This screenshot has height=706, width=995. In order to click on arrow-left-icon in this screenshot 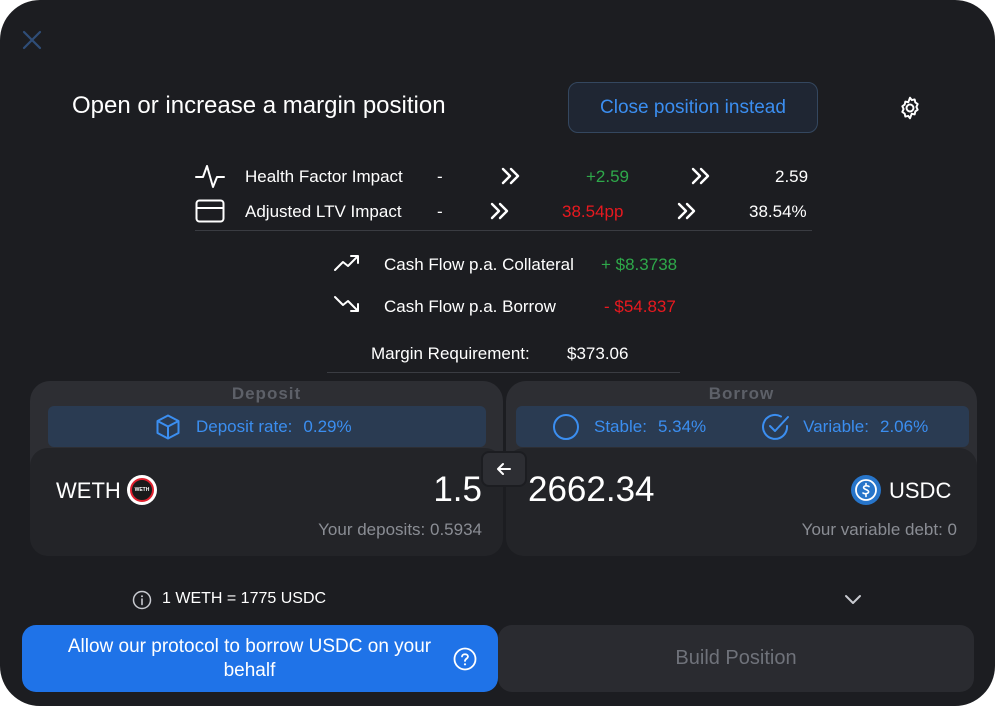, I will do `click(504, 469)`.